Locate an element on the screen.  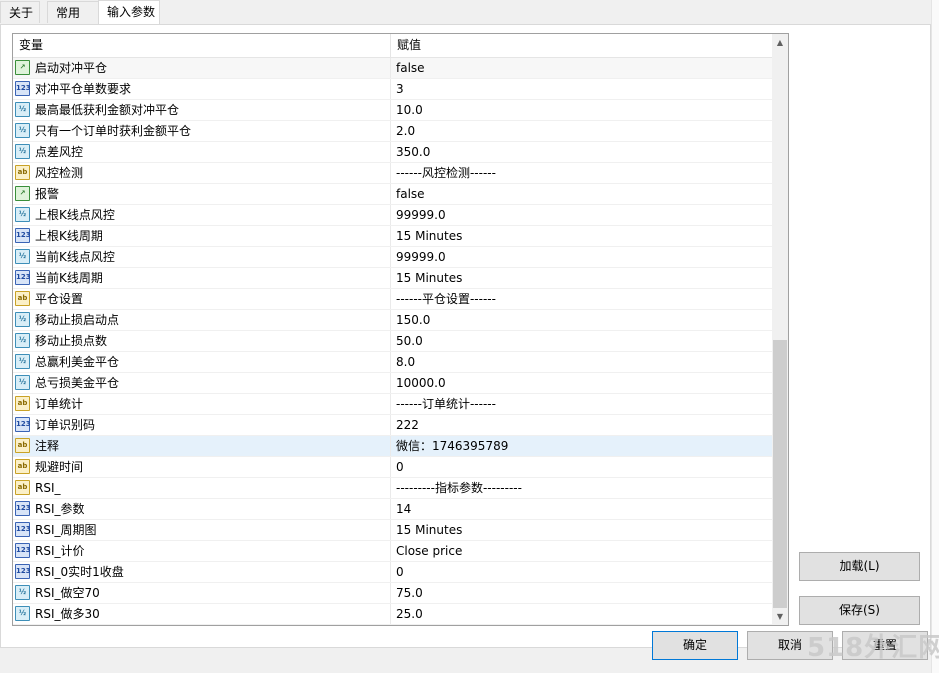
scrollbar-thumb is located at coordinates (780, 474).